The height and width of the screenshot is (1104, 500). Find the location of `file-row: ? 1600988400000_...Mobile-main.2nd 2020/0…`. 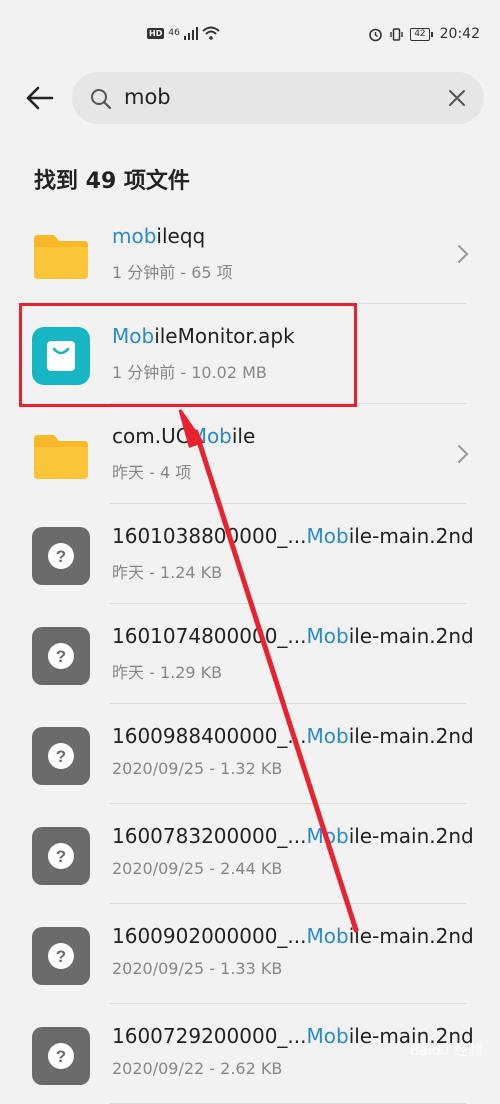

file-row: ? 1600988400000_...Mobile-main.2nd 2020/0… is located at coordinates (250, 754).